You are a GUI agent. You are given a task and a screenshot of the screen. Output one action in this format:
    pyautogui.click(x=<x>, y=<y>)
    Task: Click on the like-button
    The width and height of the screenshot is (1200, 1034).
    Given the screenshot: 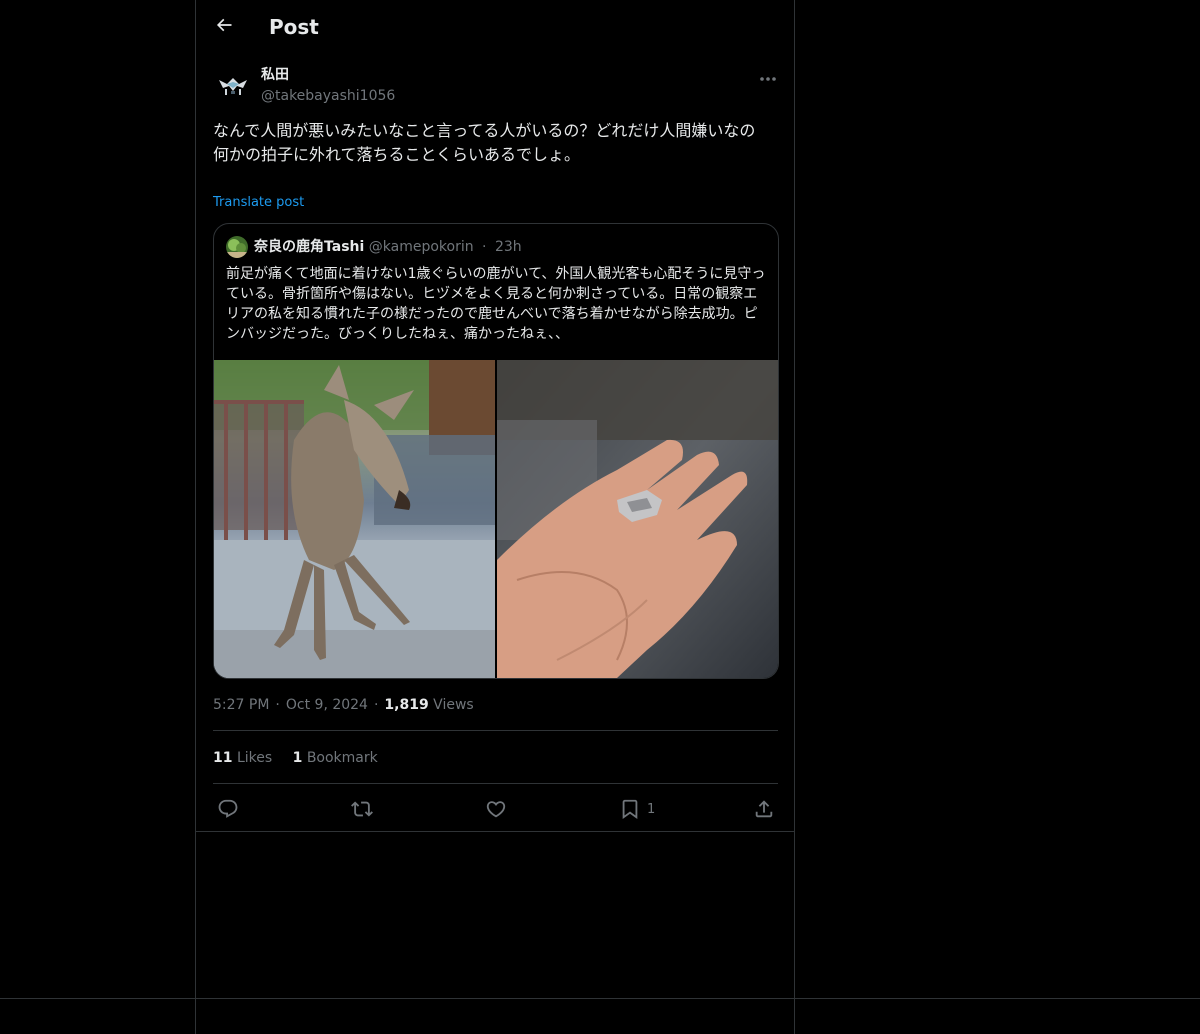 What is the action you would take?
    pyautogui.click(x=496, y=809)
    